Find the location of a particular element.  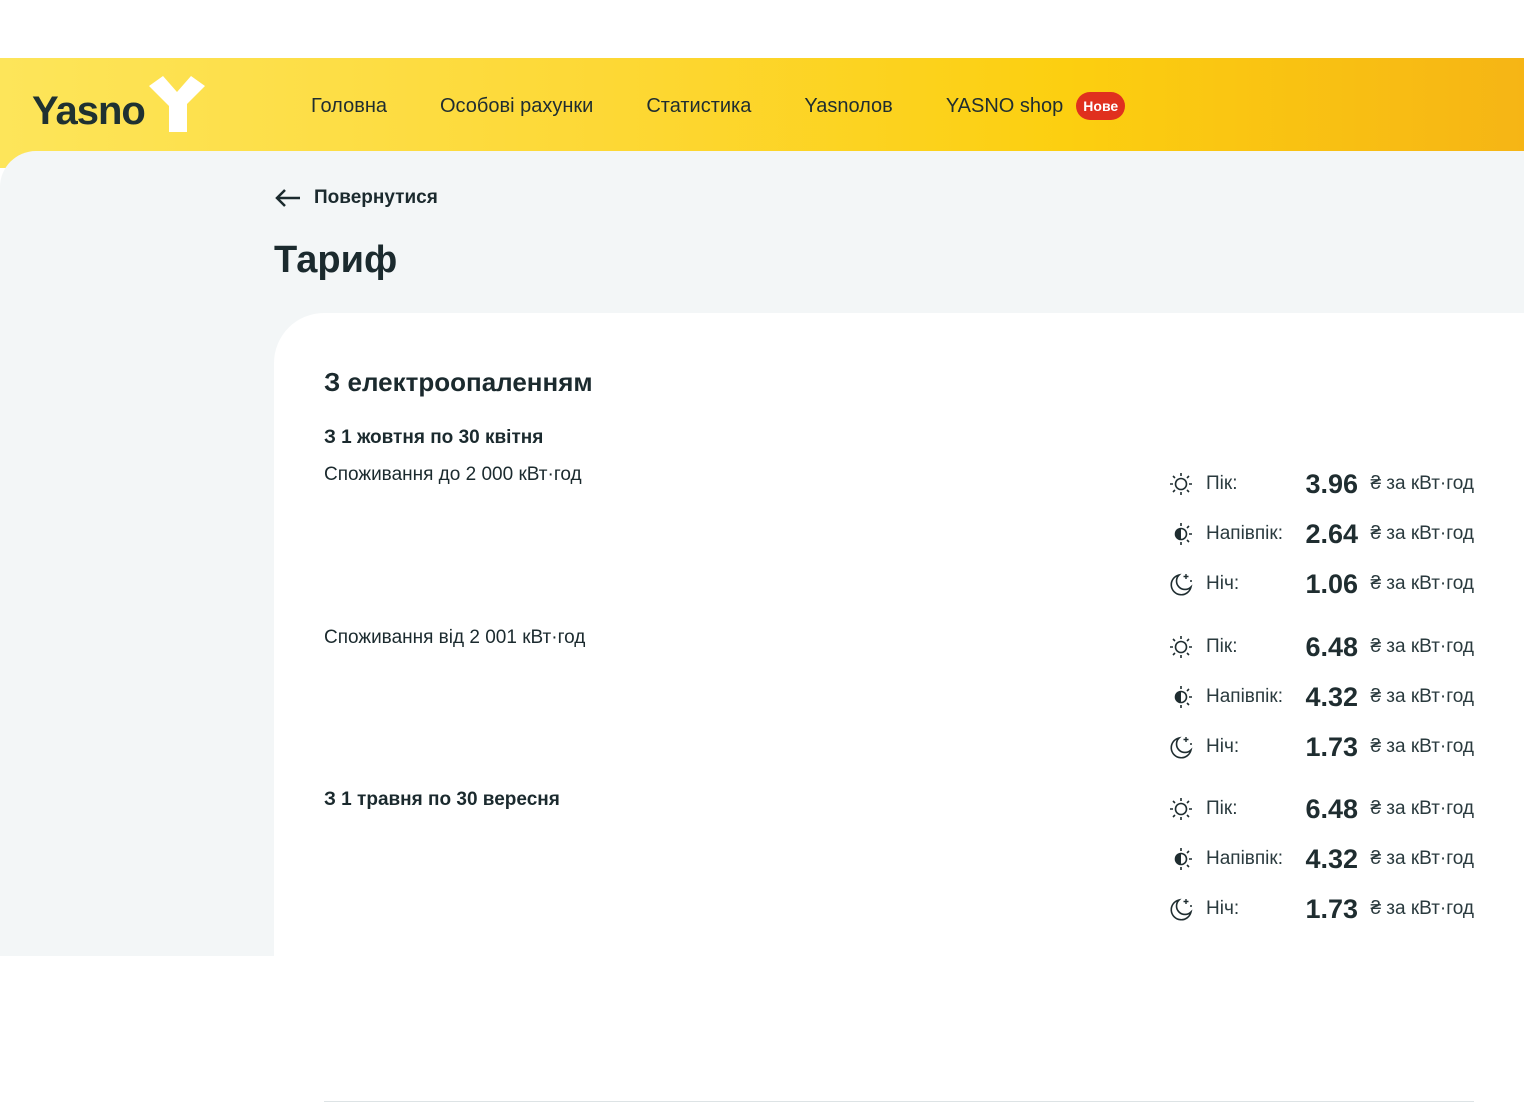

back-button: Повернутися is located at coordinates (356, 198).